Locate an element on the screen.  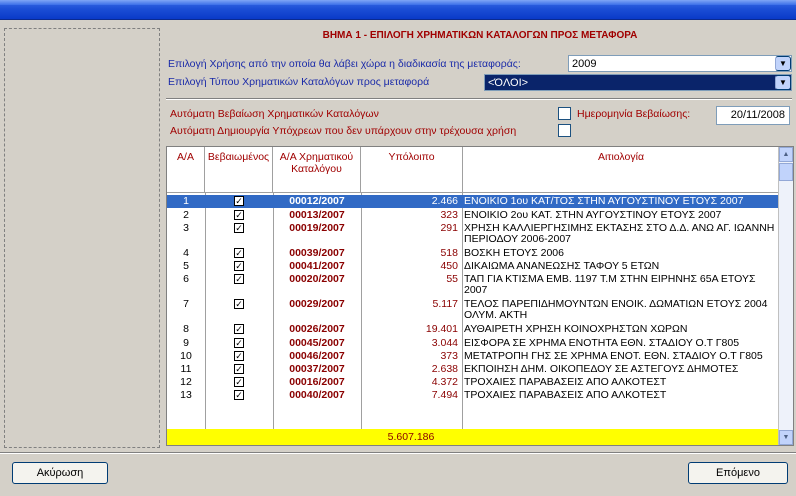
row-amount: 373 is located at coordinates (449, 356).